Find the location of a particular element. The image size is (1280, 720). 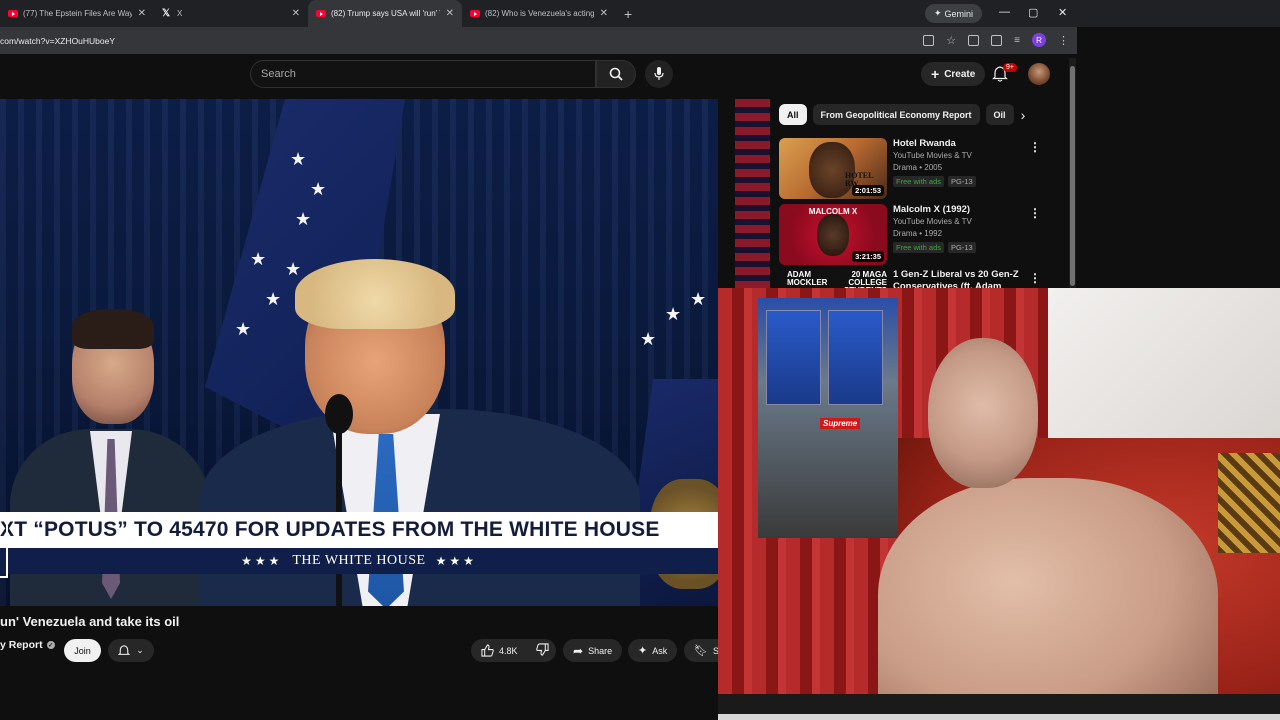

like-button: 4.8K is located at coordinates (499, 650).